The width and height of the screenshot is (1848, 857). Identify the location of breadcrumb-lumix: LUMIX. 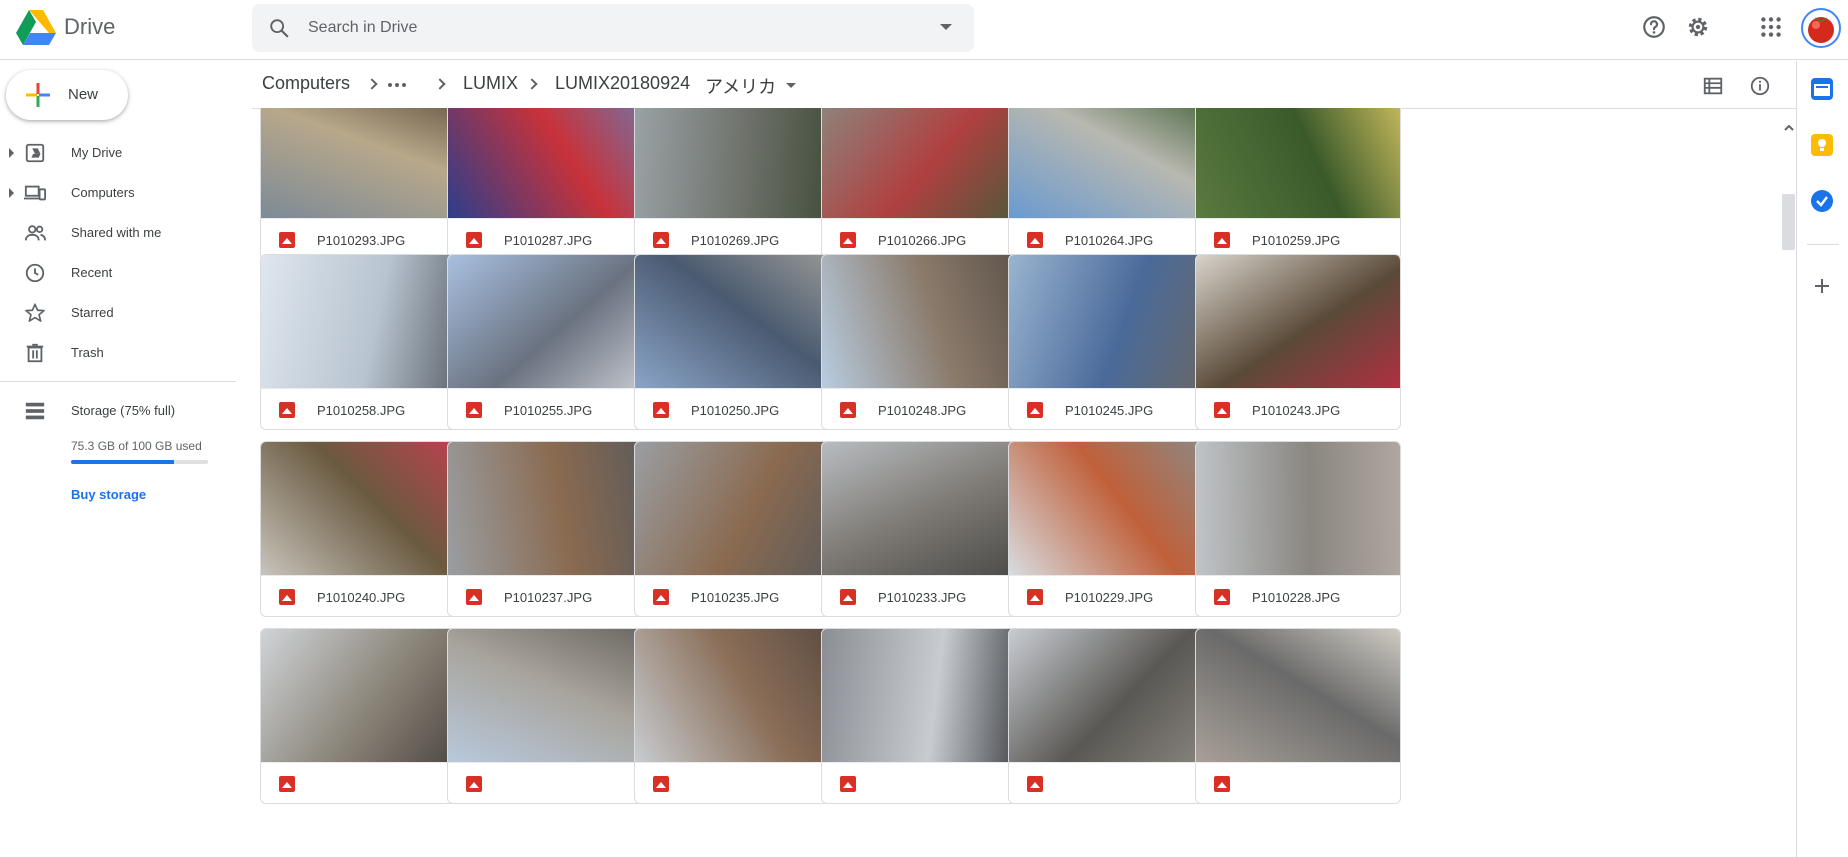
(490, 83).